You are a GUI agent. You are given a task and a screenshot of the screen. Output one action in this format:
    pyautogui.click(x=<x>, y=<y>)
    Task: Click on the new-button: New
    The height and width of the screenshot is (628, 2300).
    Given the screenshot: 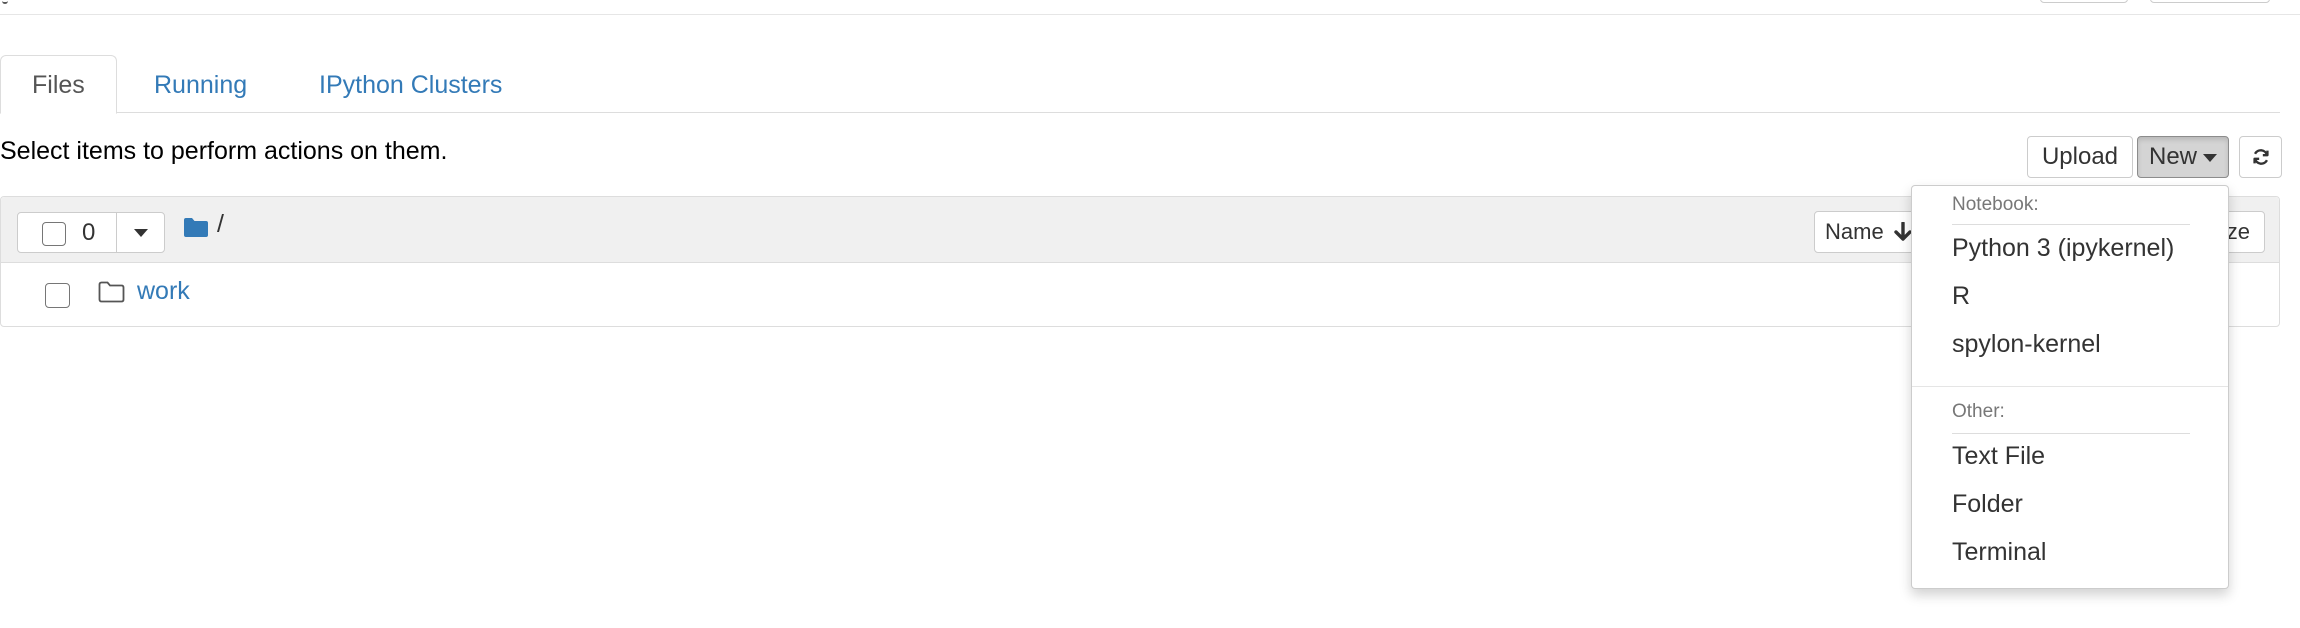 What is the action you would take?
    pyautogui.click(x=2183, y=157)
    